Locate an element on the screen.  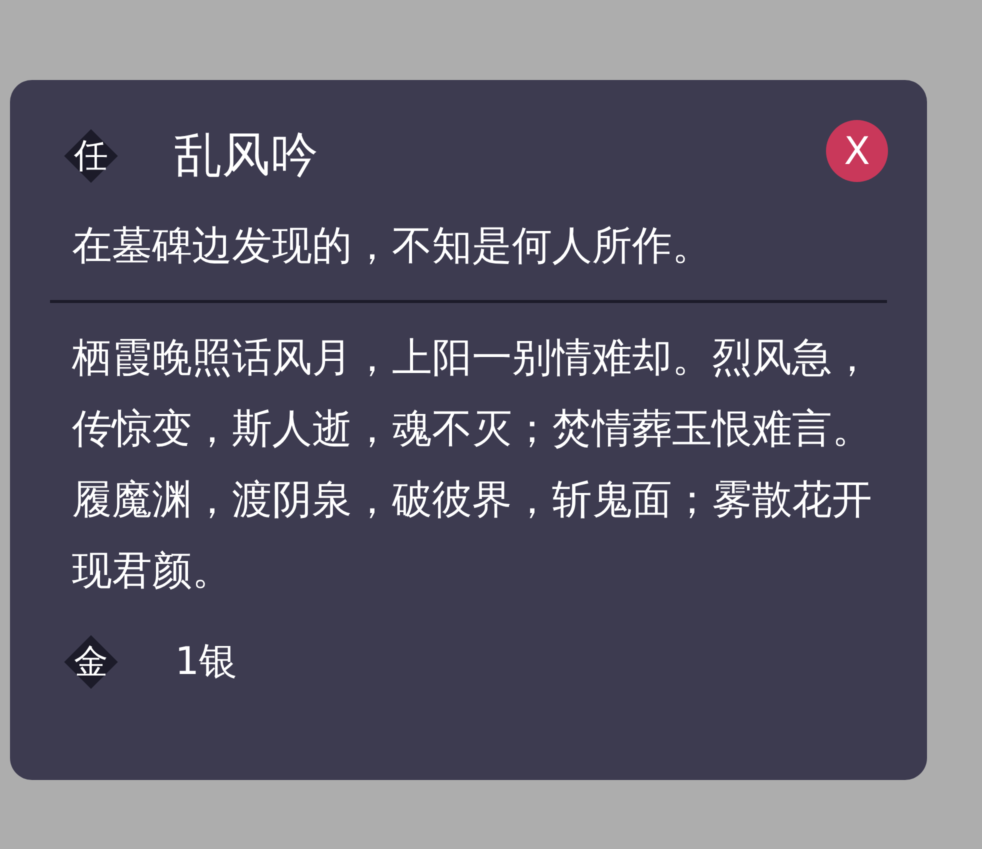
category-badge: 任 is located at coordinates (91, 156).